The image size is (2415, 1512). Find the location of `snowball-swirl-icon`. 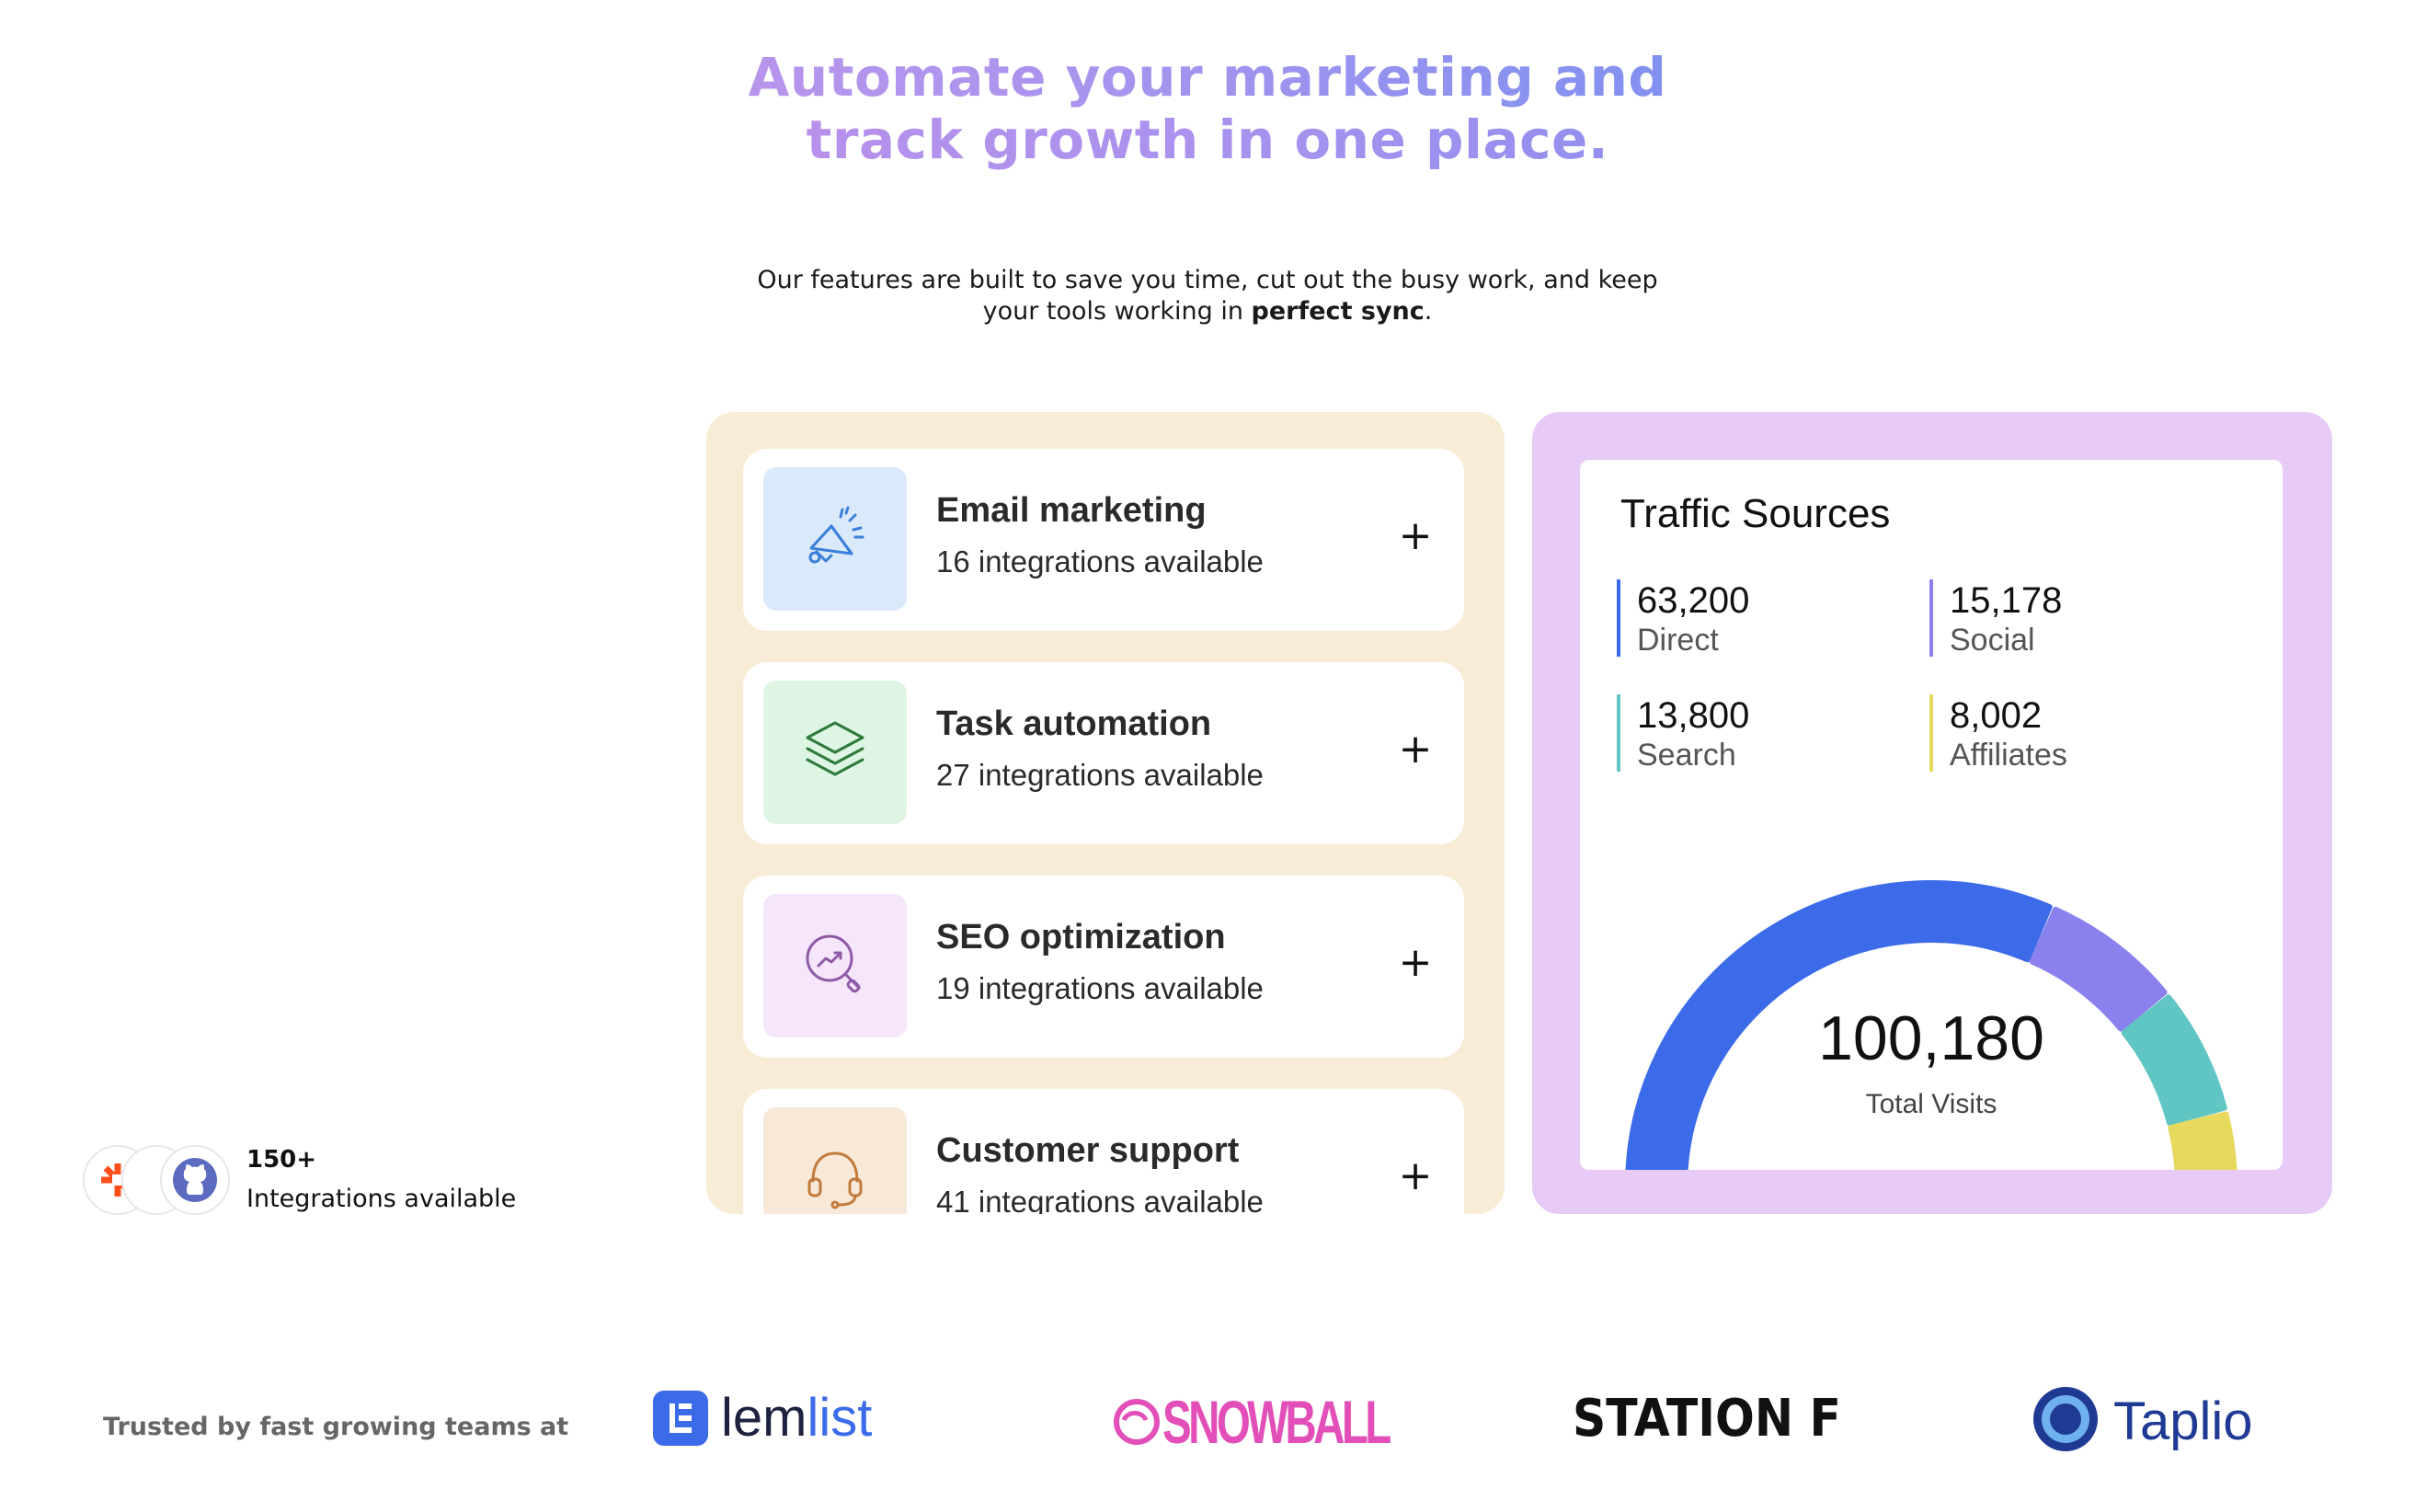

snowball-swirl-icon is located at coordinates (1136, 1421).